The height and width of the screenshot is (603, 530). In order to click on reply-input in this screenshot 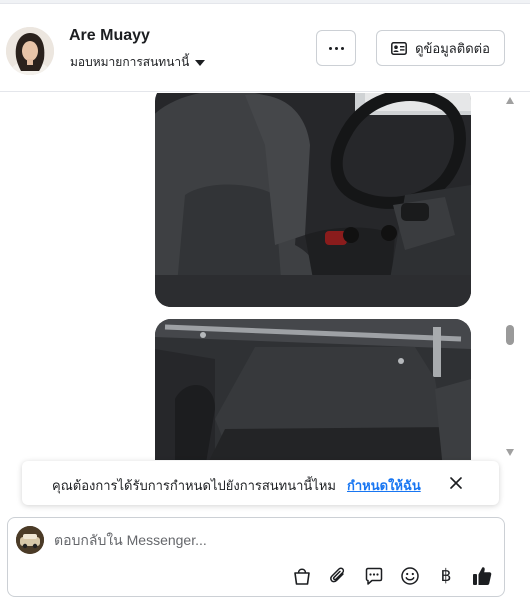, I will do `click(269, 540)`.